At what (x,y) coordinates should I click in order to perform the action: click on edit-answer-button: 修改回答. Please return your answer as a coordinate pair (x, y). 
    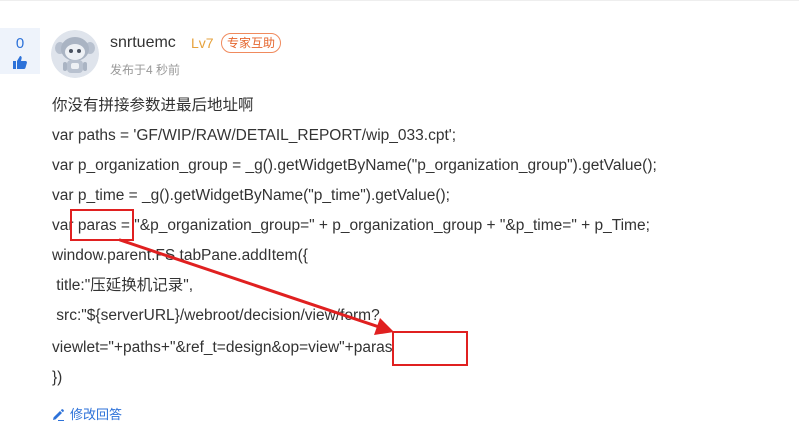
    Looking at the image, I should click on (87, 415).